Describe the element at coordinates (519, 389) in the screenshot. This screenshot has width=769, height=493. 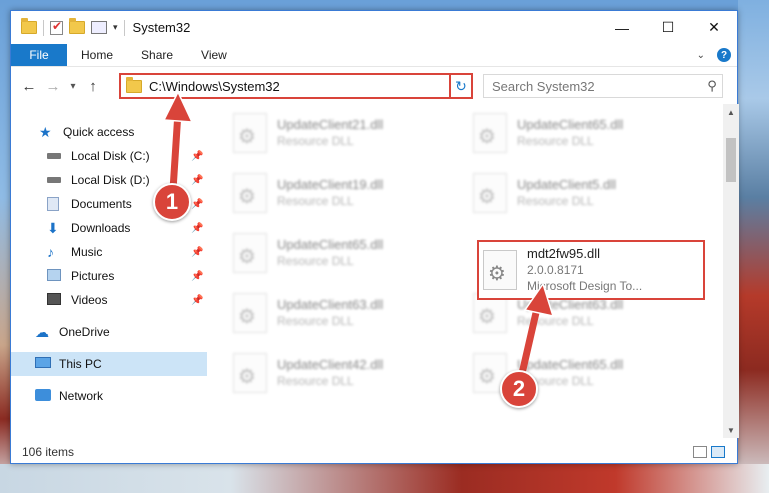
I see `step-badge-2: 2` at that location.